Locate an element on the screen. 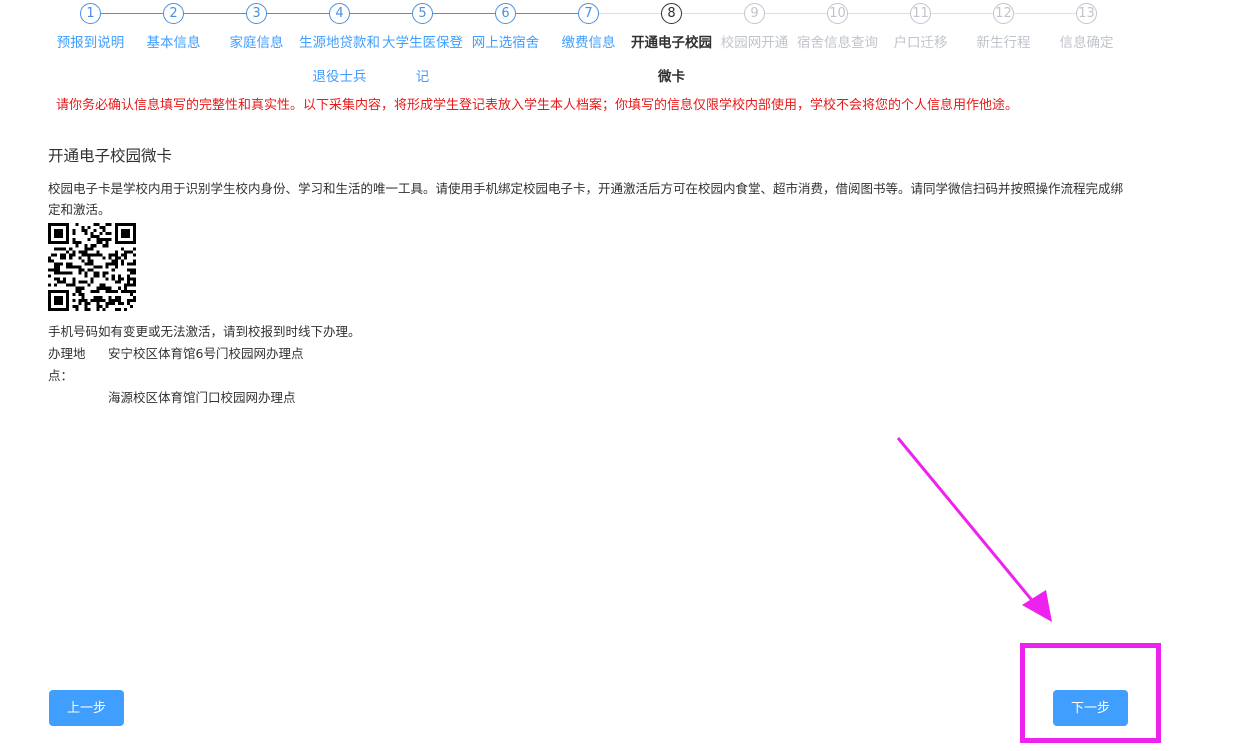 This screenshot has width=1254, height=751. step-9: 9 校园网开通 is located at coordinates (754, 31).